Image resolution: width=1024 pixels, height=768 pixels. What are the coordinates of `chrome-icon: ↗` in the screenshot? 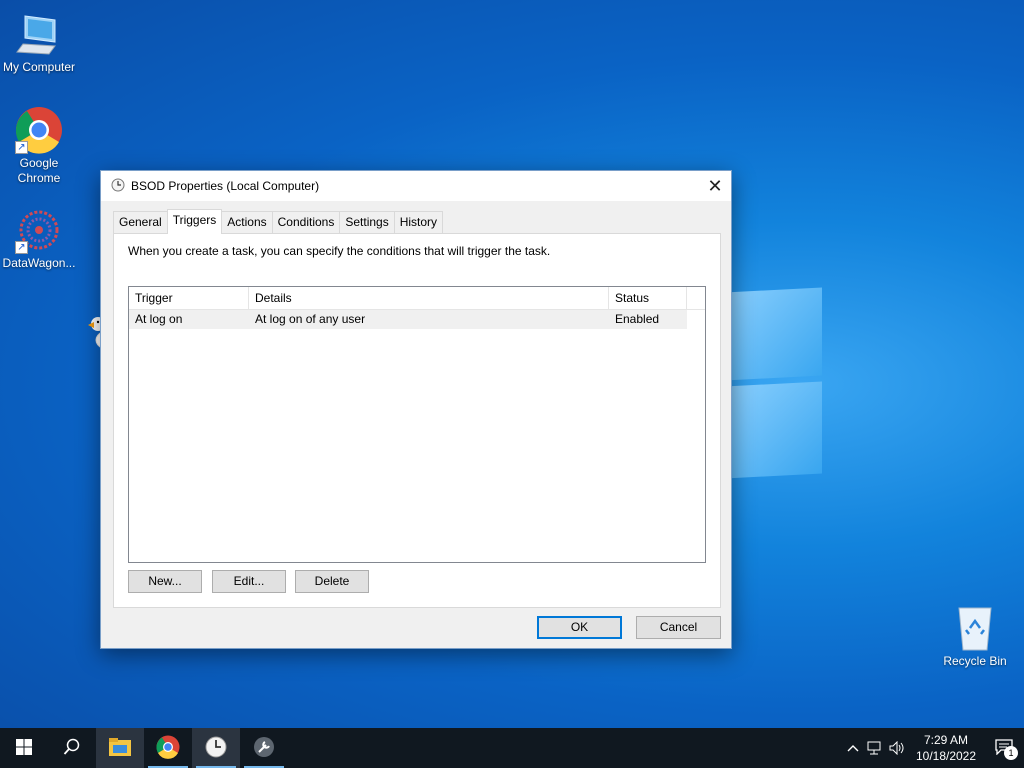 It's located at (39, 130).